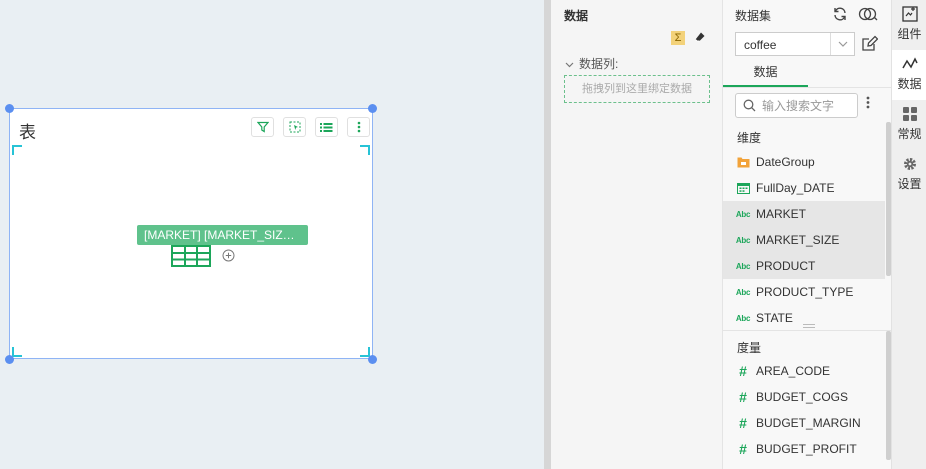 Image resolution: width=926 pixels, height=469 pixels. I want to click on inner-corner-tl, so click(17, 150).